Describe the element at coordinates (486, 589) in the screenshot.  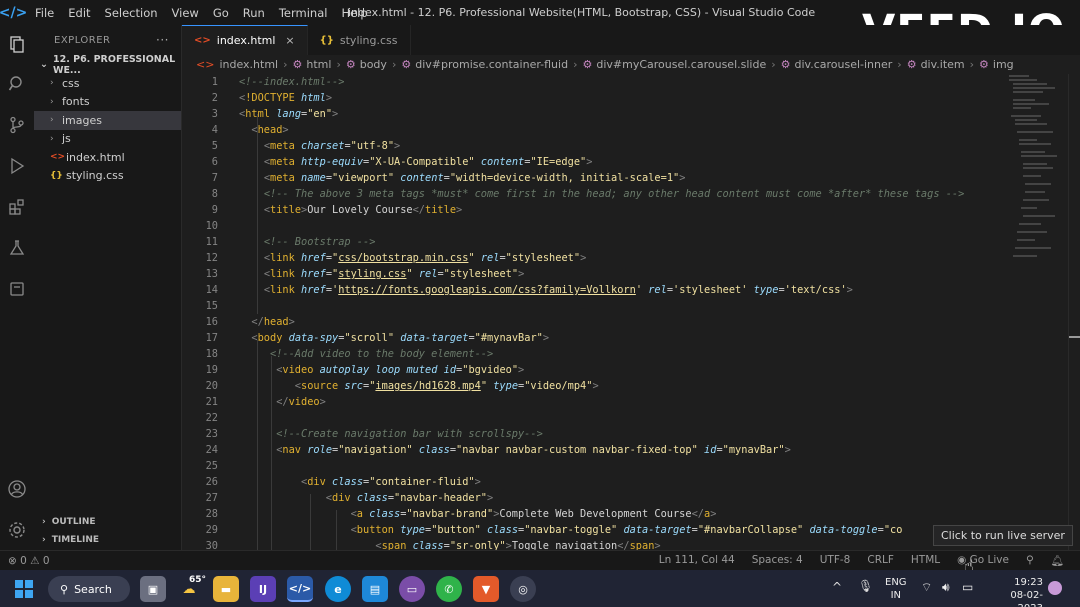
I see `brave-browser-icon: ▼` at that location.